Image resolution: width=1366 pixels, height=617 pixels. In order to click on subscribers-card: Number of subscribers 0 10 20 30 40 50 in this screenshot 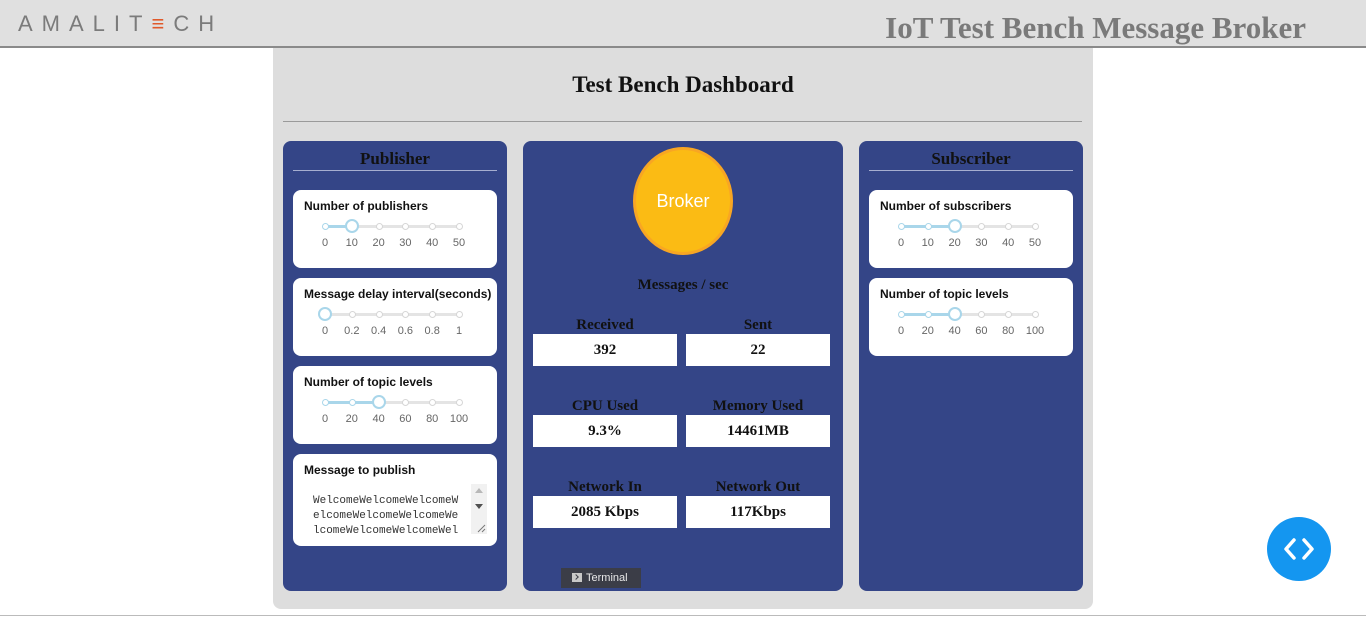, I will do `click(971, 229)`.